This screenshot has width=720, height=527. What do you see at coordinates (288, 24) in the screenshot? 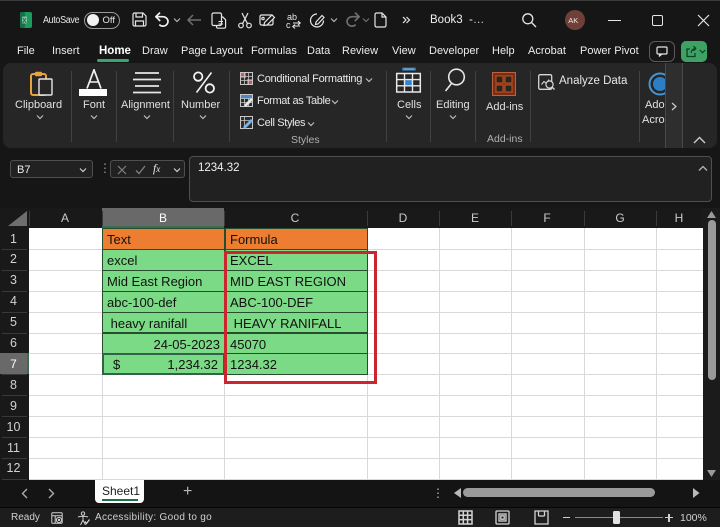
I see `svg-text: c` at bounding box center [288, 24].